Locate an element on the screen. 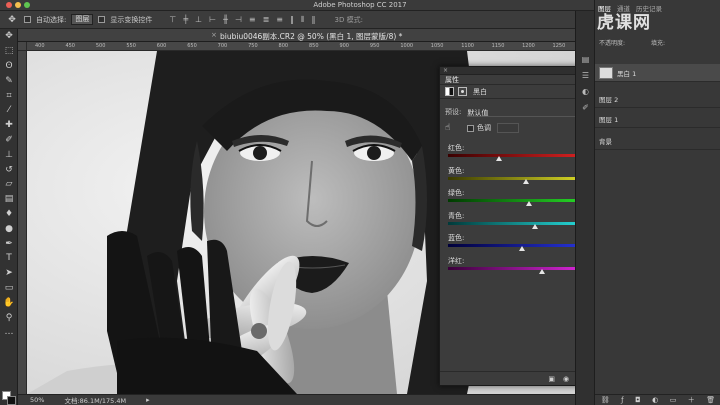 The width and height of the screenshot is (720, 405). move-tool-icon: ✥ is located at coordinates (12, 20).